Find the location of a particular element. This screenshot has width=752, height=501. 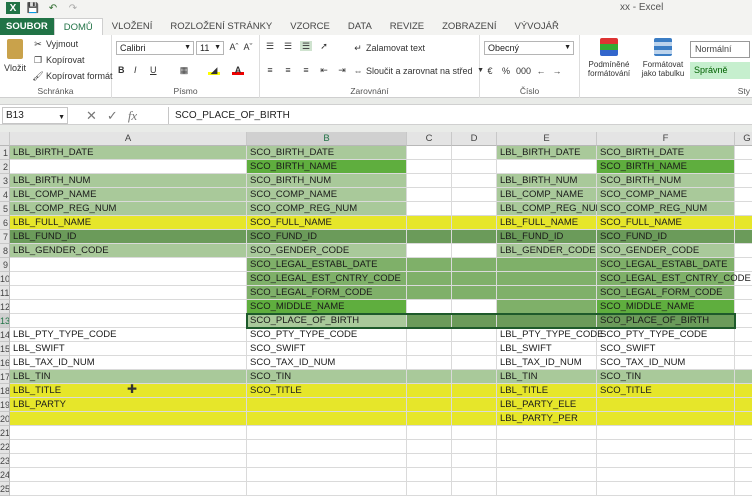

cell-d21 is located at coordinates (474, 433).